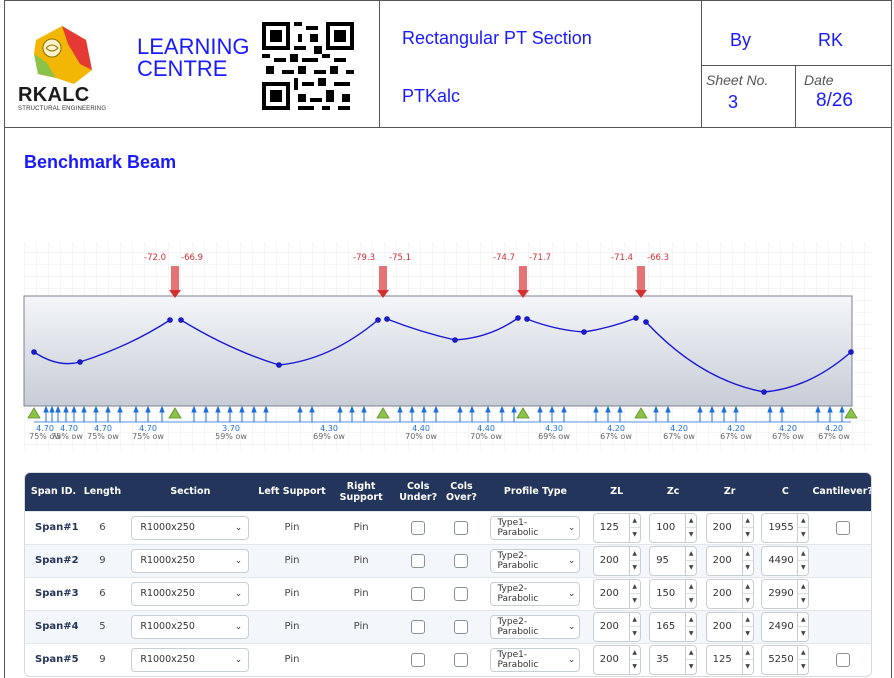 The width and height of the screenshot is (894, 678). What do you see at coordinates (616, 527) in the screenshot?
I see `zl-input: 125 ▲ ▼` at bounding box center [616, 527].